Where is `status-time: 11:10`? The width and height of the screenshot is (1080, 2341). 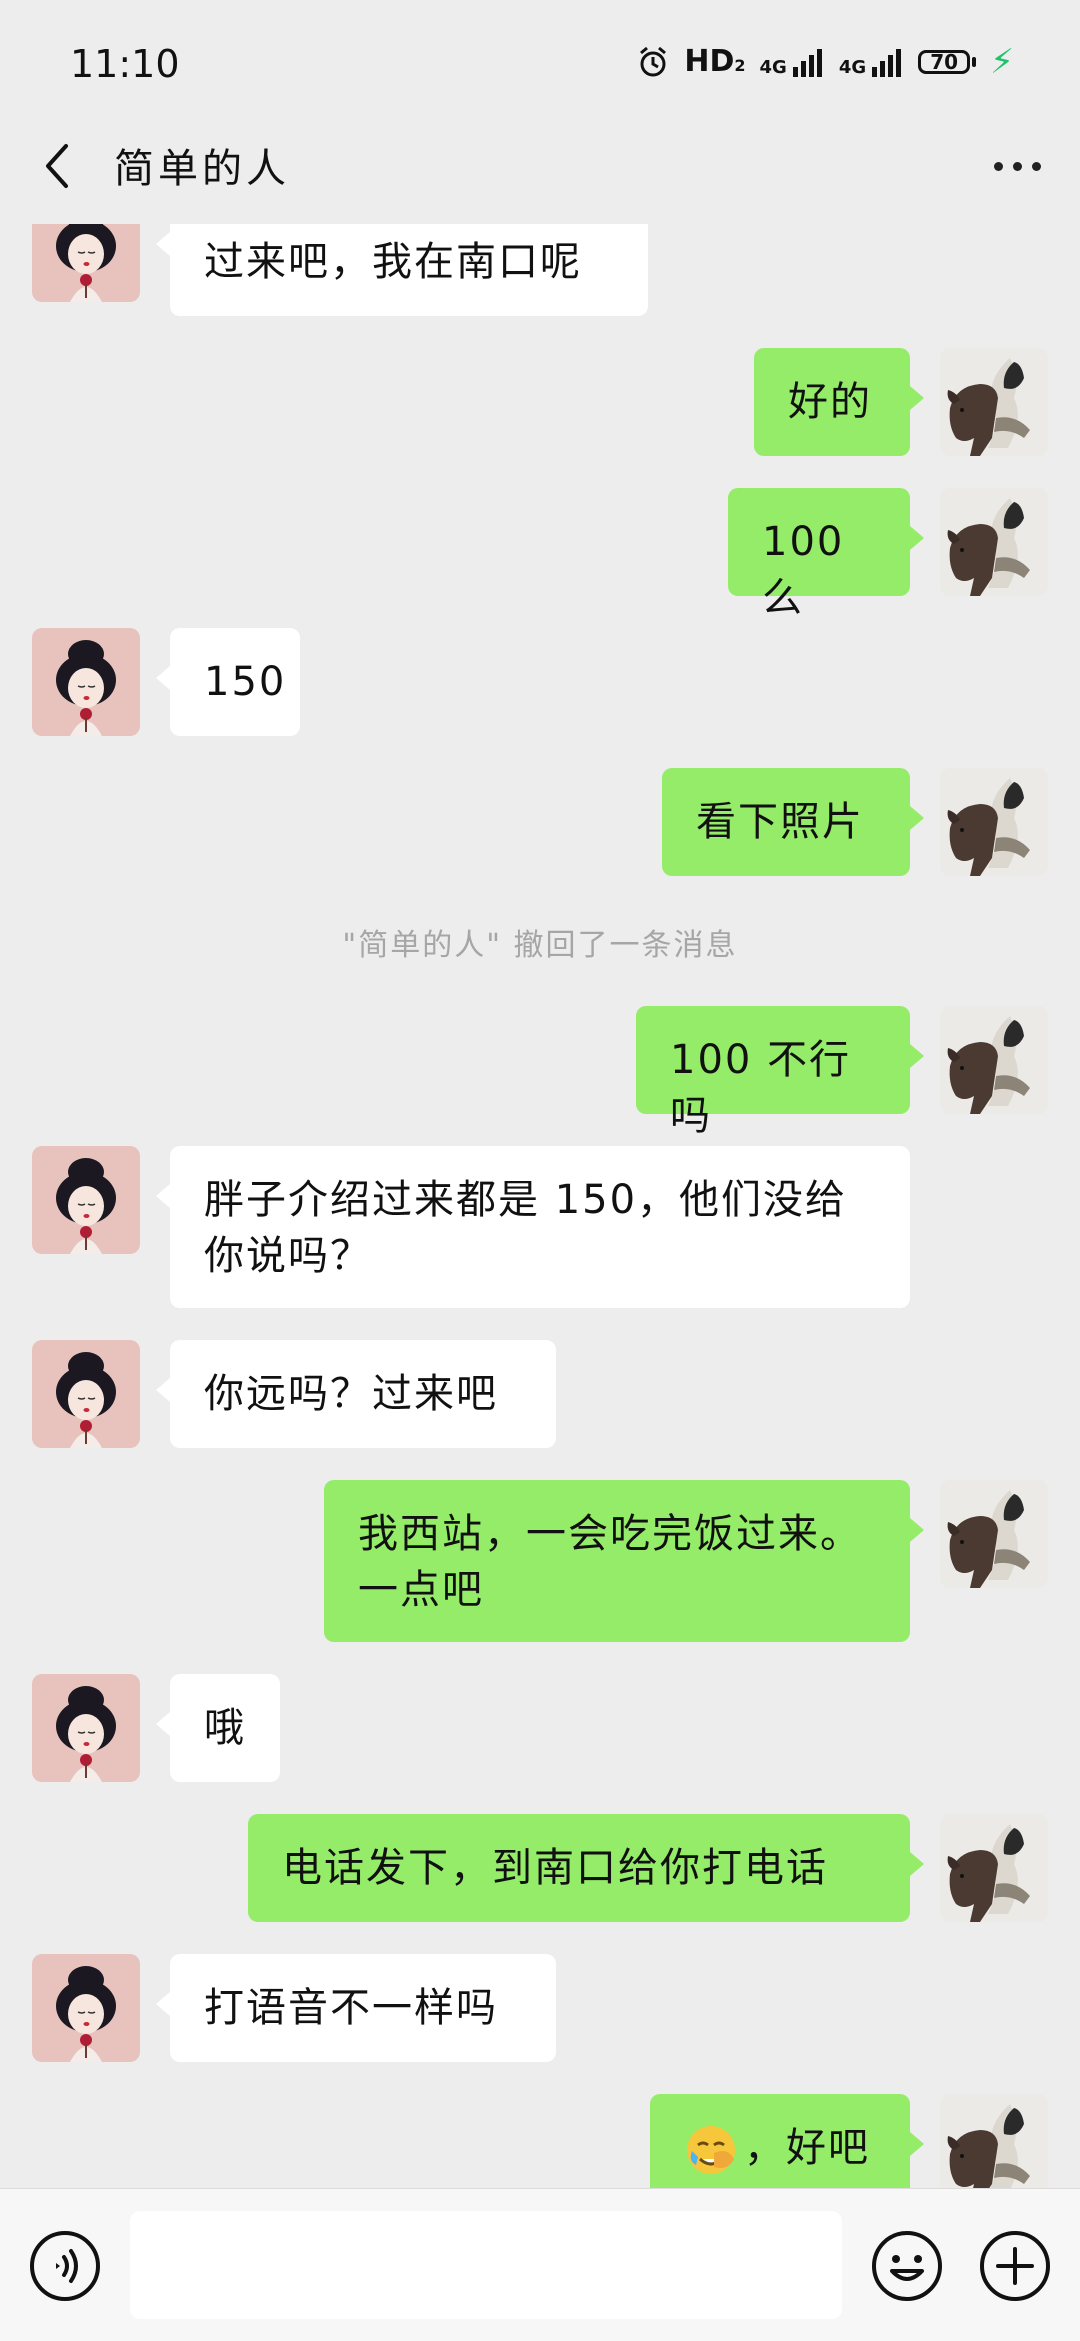 status-time: 11:10 is located at coordinates (125, 64).